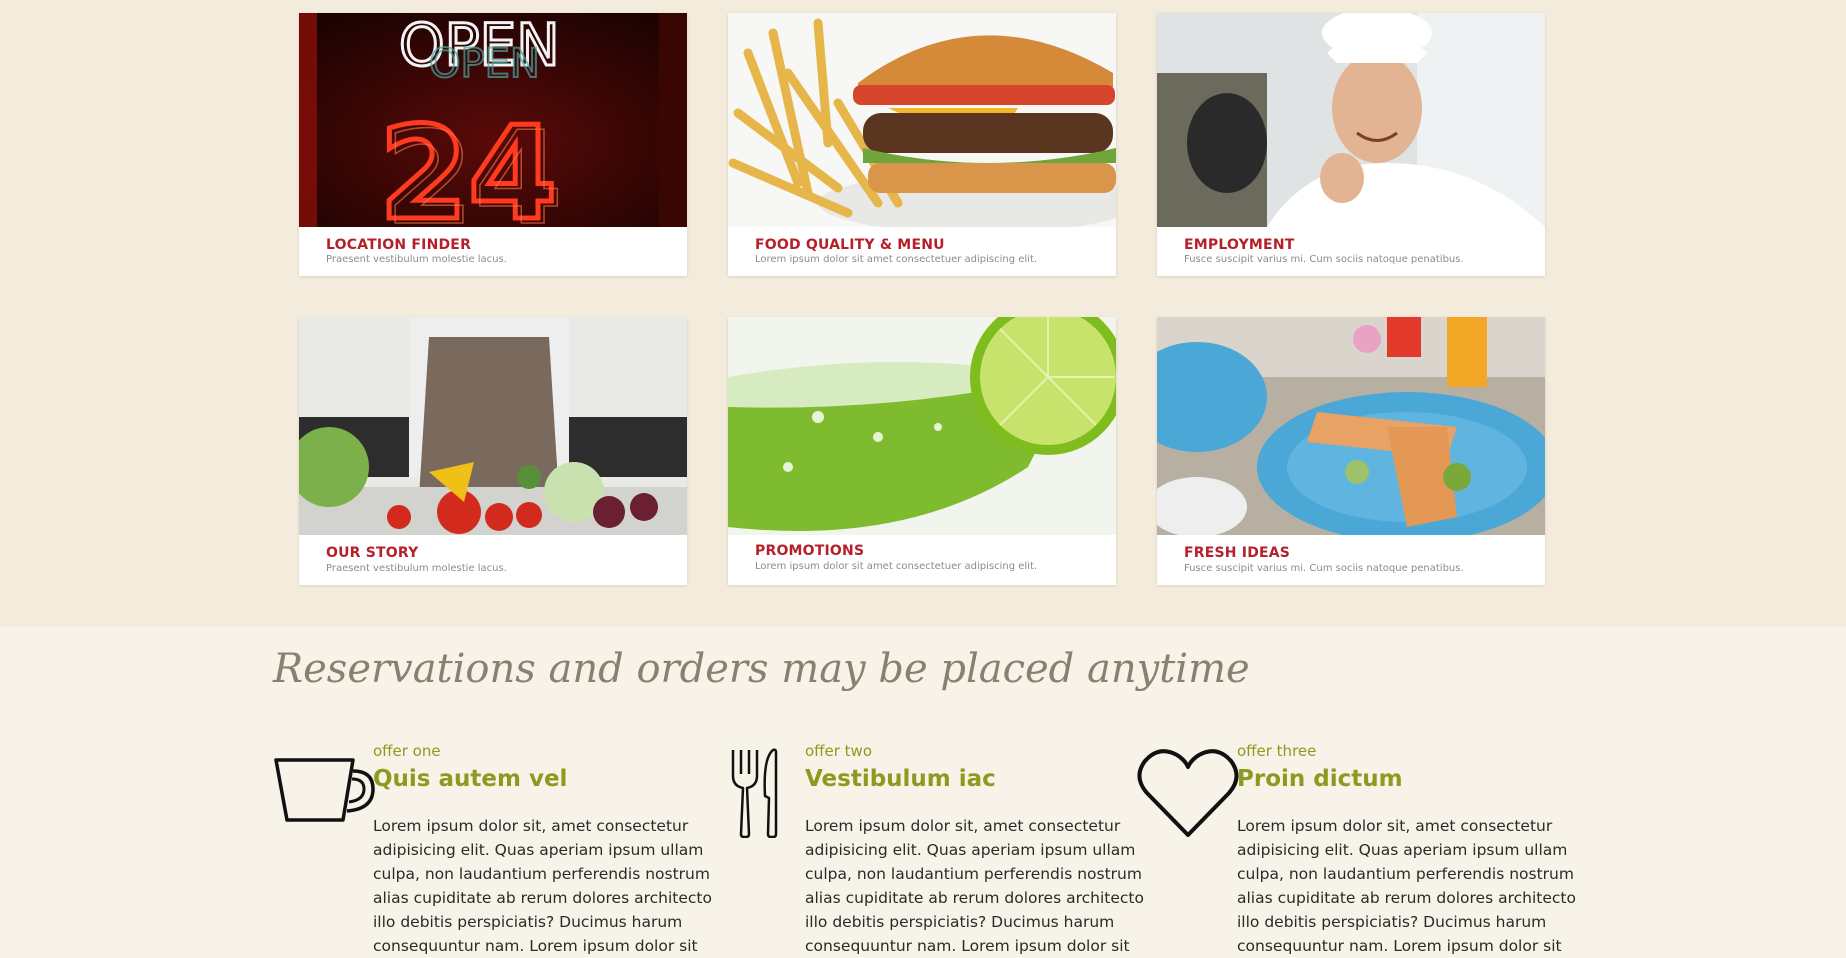  I want to click on svg-text: 24, so click(474, 166).